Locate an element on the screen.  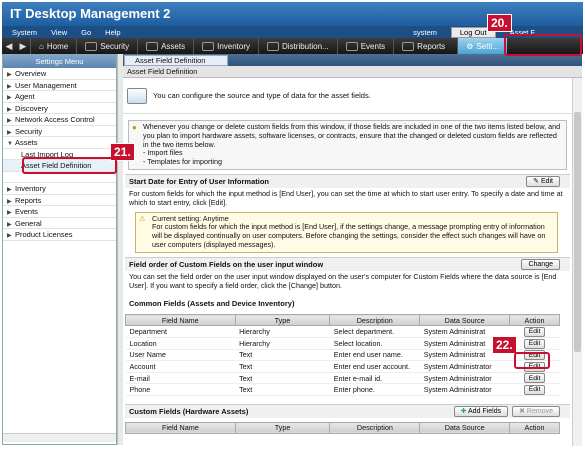
sidebar-item-label: Security is located at coordinates (29, 131).